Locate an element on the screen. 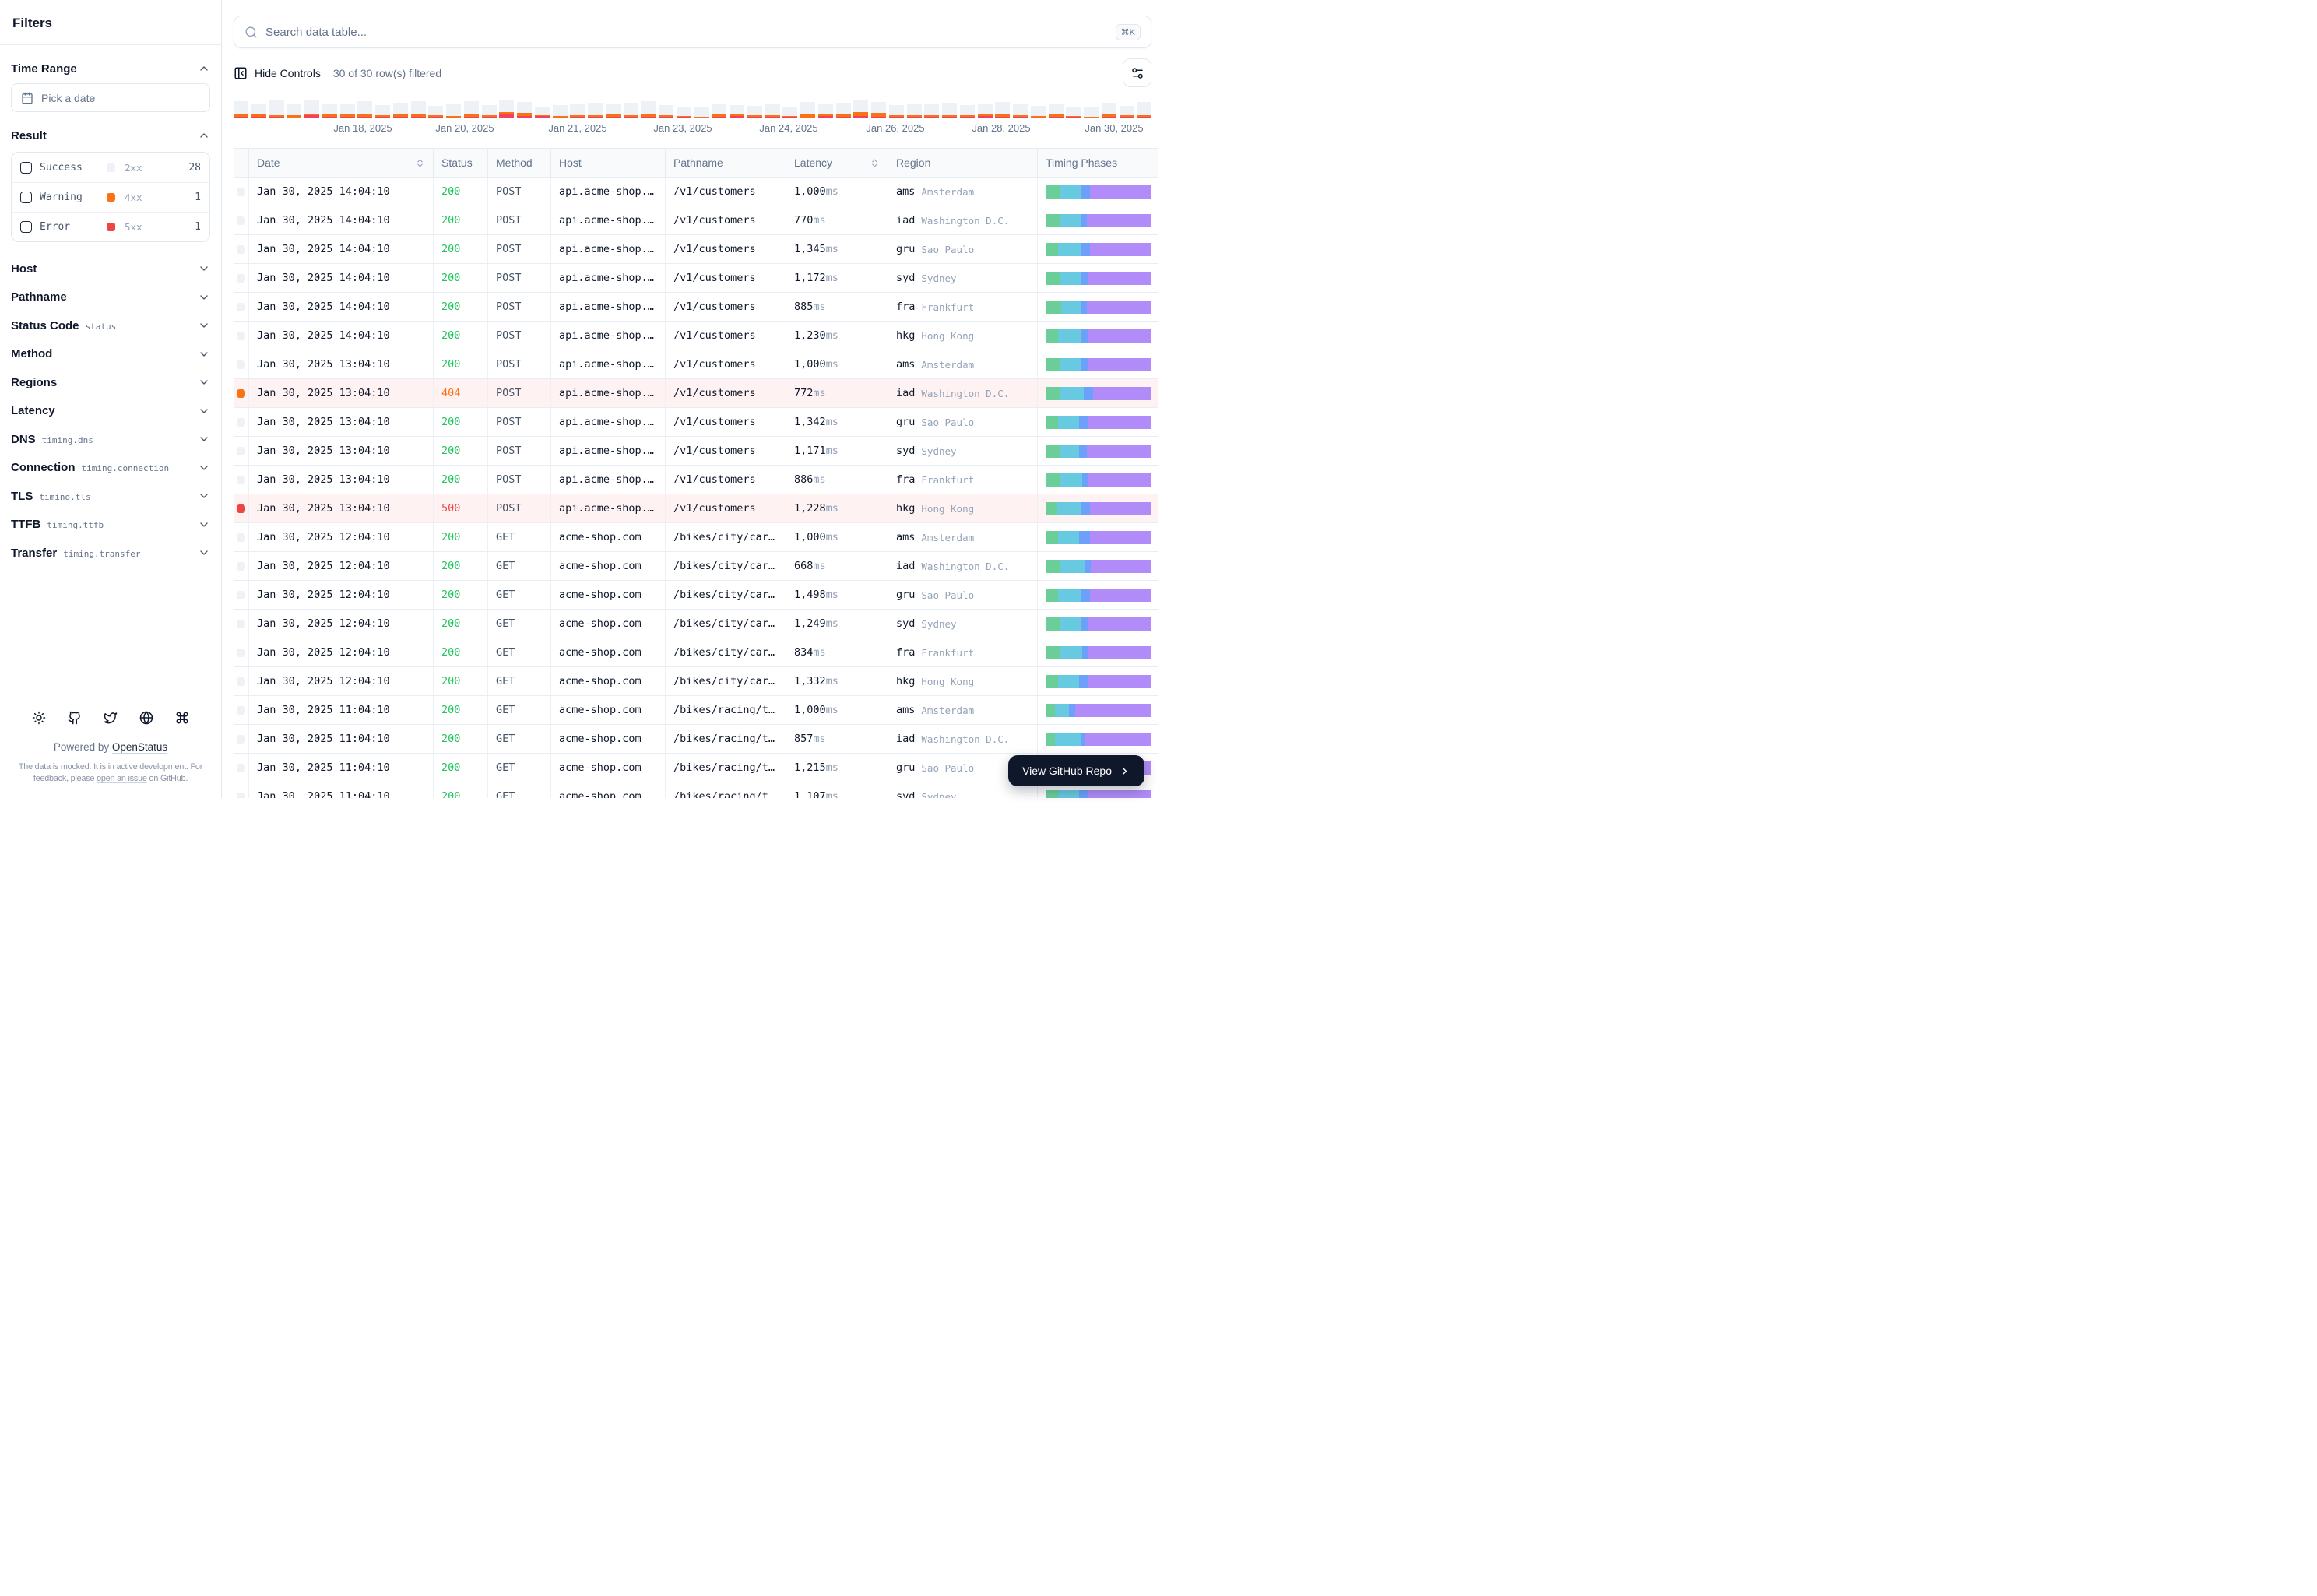  sidebar-item-transfer: Transfer timing.transfer is located at coordinates (110, 553).